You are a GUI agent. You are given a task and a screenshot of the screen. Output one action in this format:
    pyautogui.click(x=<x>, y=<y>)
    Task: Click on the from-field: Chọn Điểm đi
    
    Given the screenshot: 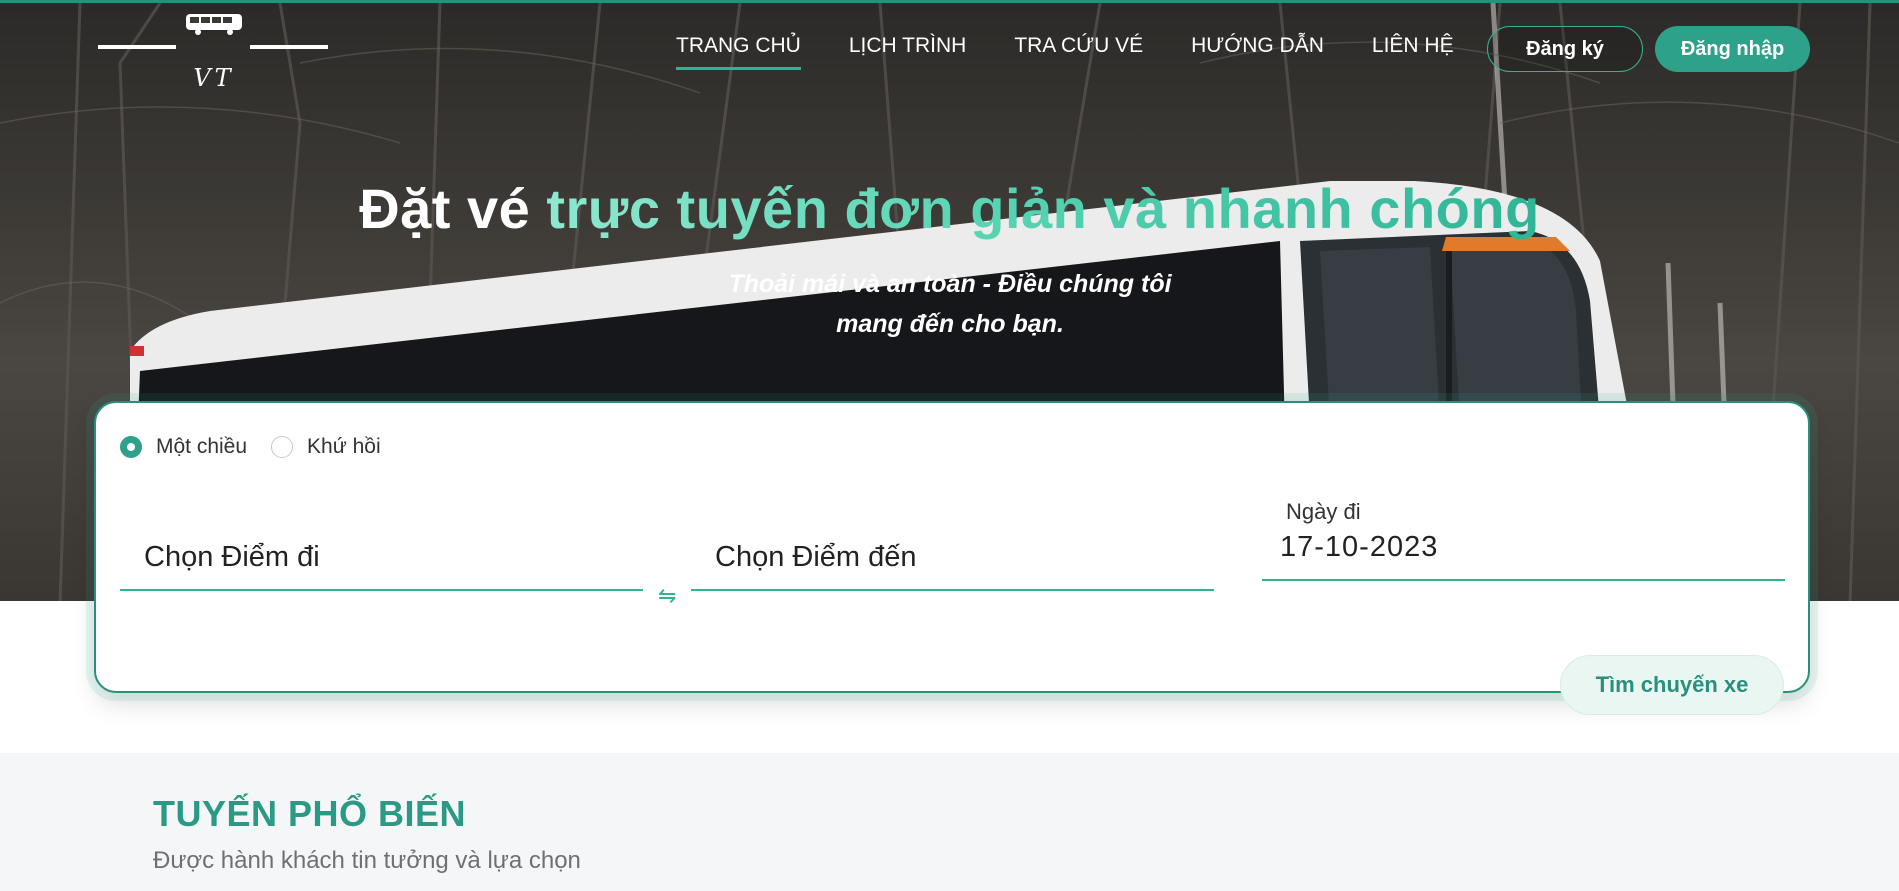 What is the action you would take?
    pyautogui.click(x=381, y=561)
    